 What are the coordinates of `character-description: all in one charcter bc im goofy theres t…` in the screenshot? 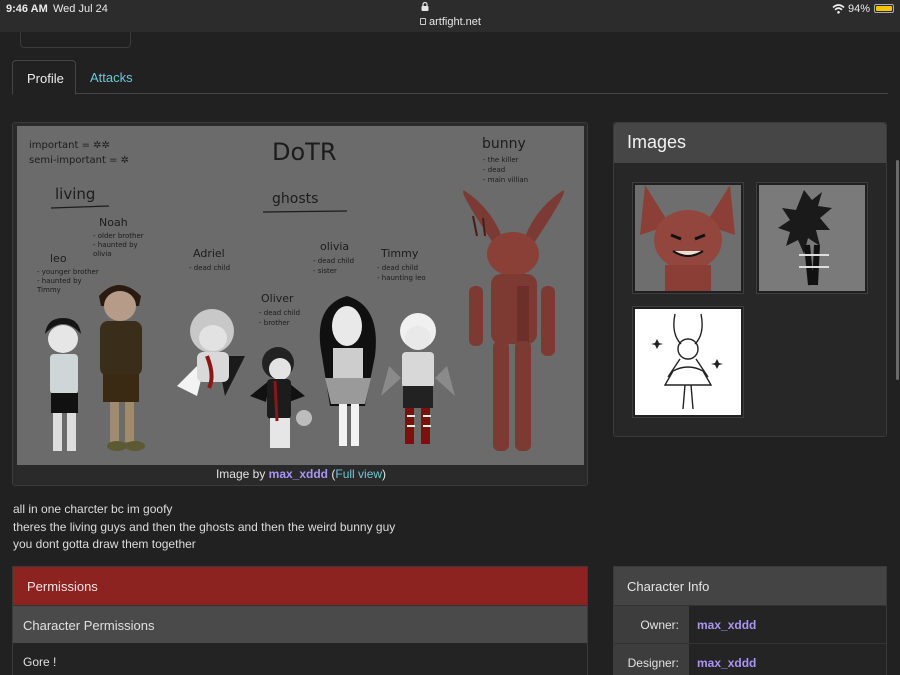 It's located at (204, 527).